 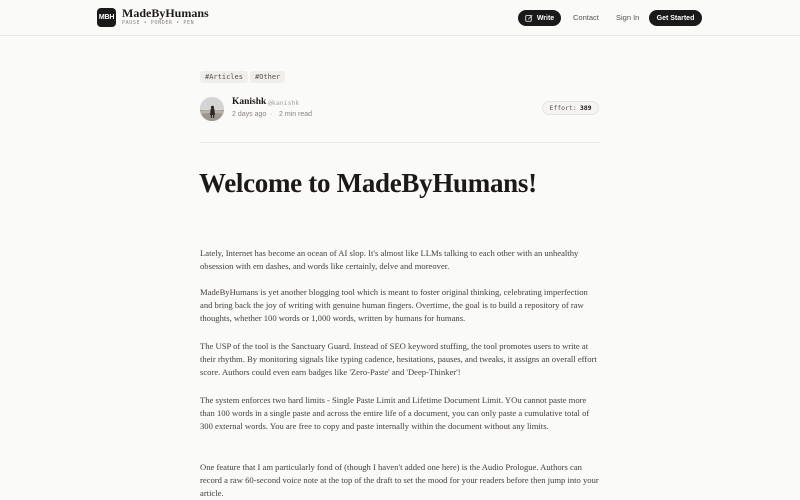 I want to click on avatar-photo, so click(x=212, y=109).